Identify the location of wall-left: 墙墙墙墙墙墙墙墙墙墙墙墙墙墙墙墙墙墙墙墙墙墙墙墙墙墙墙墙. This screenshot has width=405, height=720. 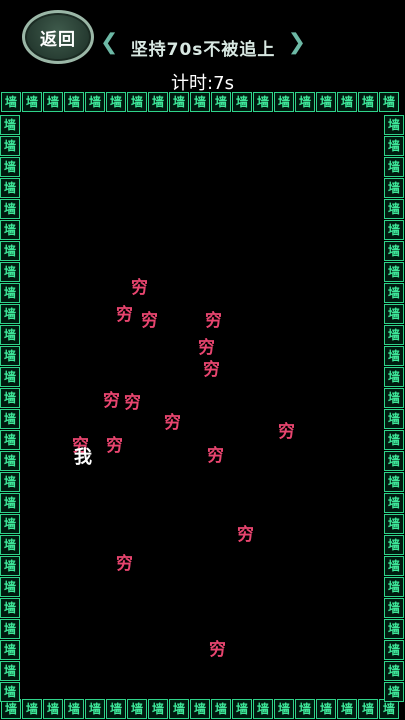
(10, 408).